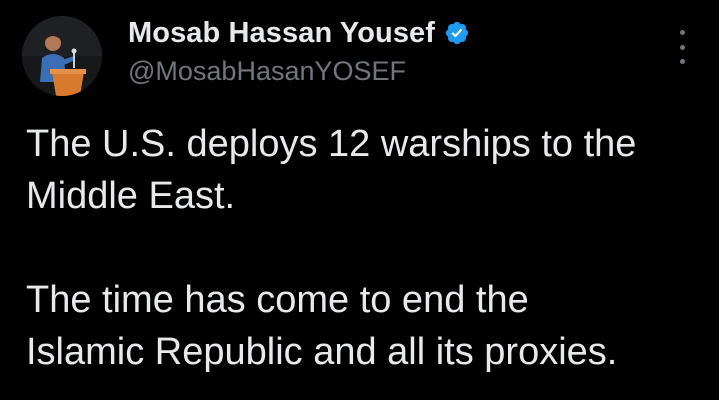 This screenshot has width=719, height=400. I want to click on profile-avatar, so click(62, 56).